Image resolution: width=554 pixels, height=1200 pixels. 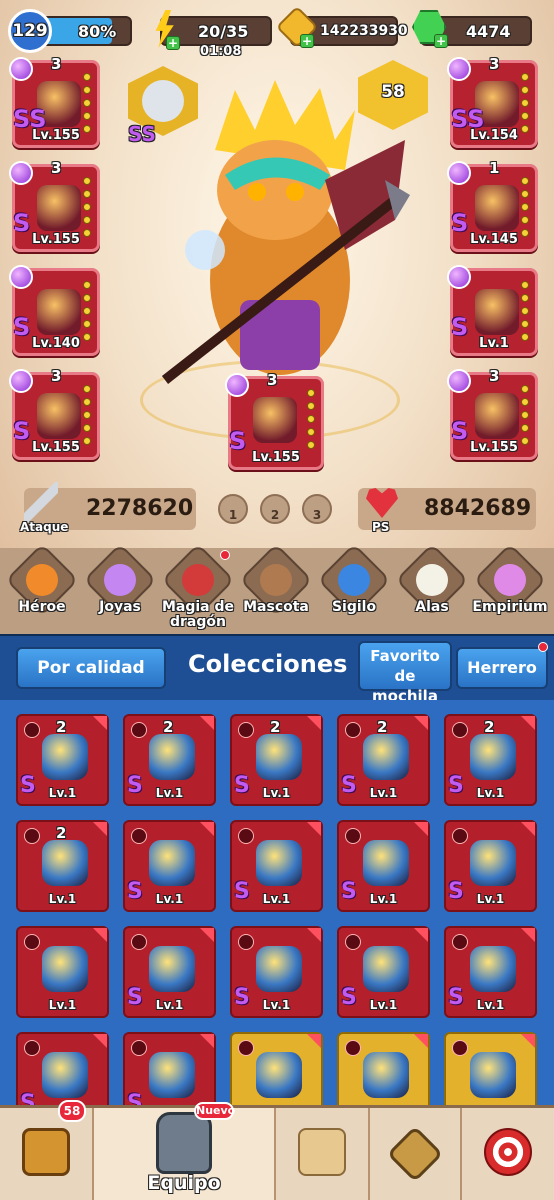 What do you see at coordinates (198, 587) in the screenshot?
I see `category-3: Magia de dragón` at bounding box center [198, 587].